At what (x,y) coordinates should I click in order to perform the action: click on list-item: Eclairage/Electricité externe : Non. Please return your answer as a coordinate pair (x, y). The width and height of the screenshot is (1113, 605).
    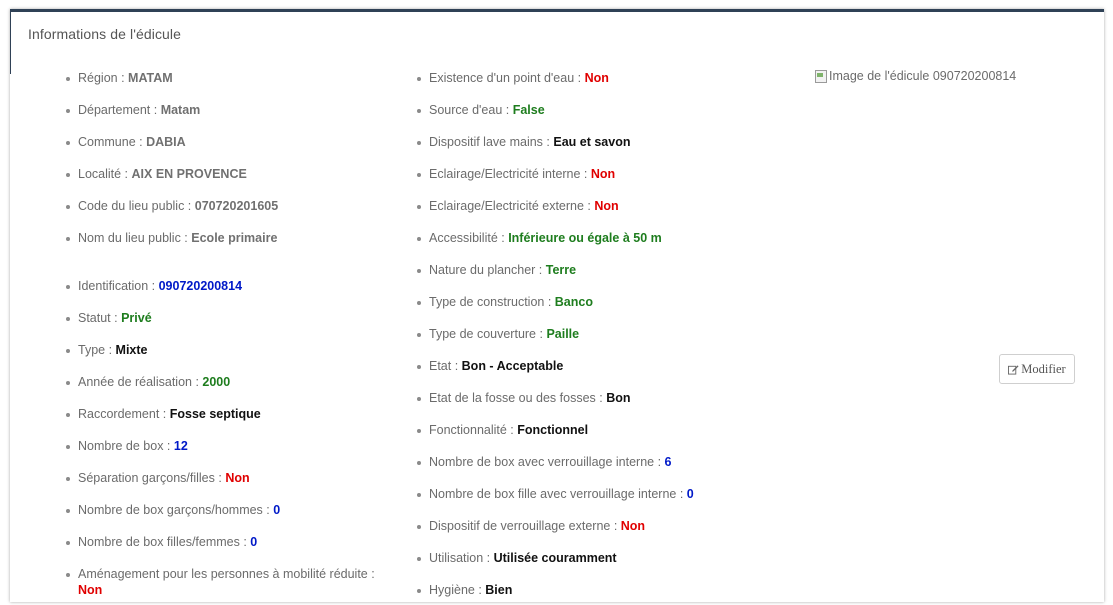
    Looking at the image, I should click on (518, 206).